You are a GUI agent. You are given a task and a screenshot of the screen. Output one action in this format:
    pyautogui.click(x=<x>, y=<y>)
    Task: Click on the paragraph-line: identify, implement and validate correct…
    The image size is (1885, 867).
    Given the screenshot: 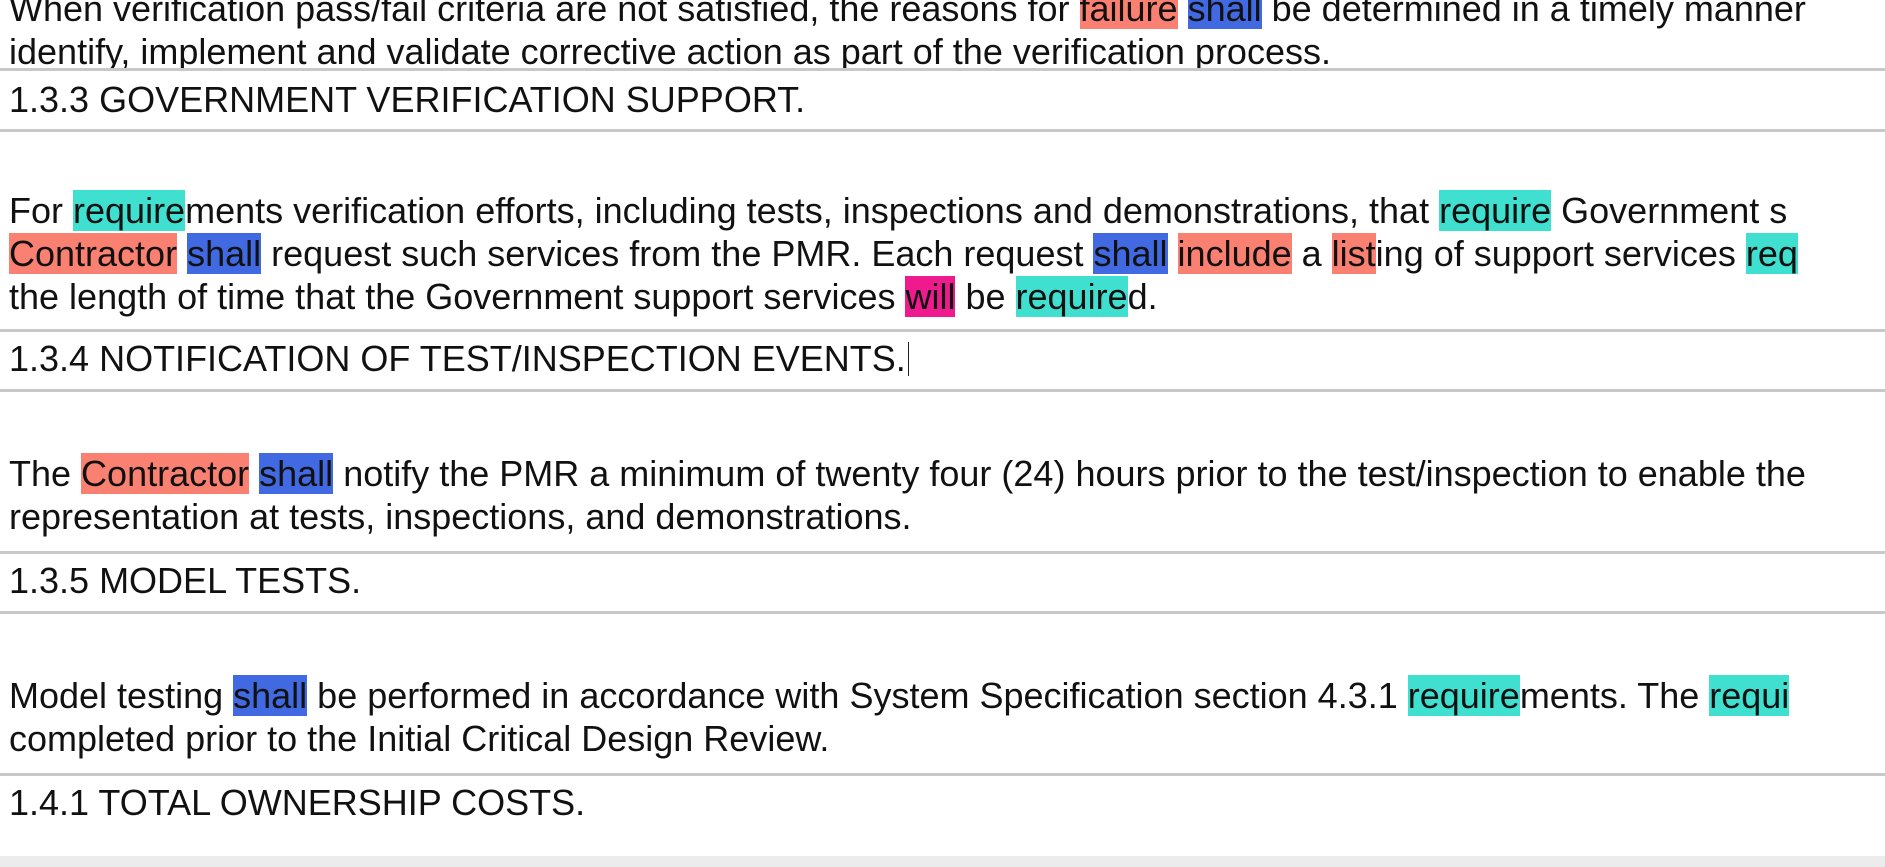 What is the action you would take?
    pyautogui.click(x=947, y=50)
    